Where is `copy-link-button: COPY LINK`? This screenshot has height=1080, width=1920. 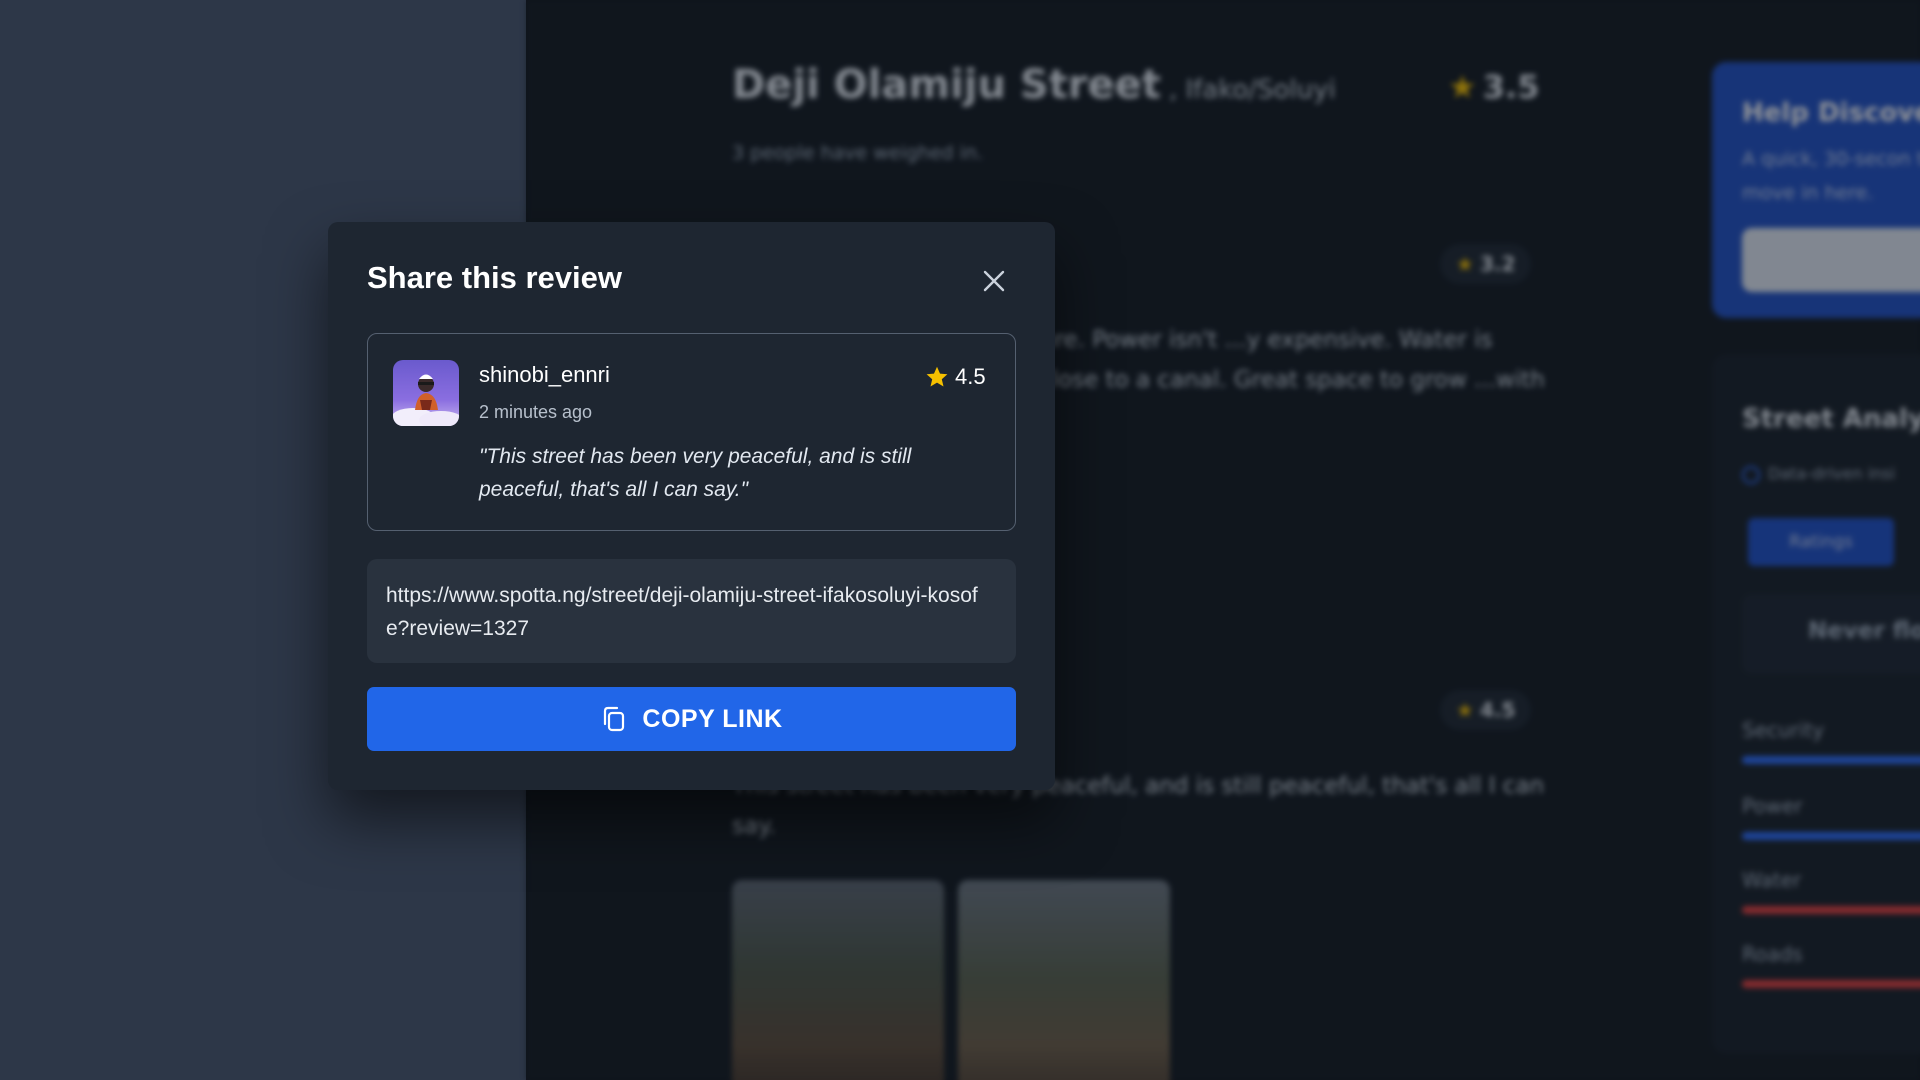 copy-link-button: COPY LINK is located at coordinates (691, 719).